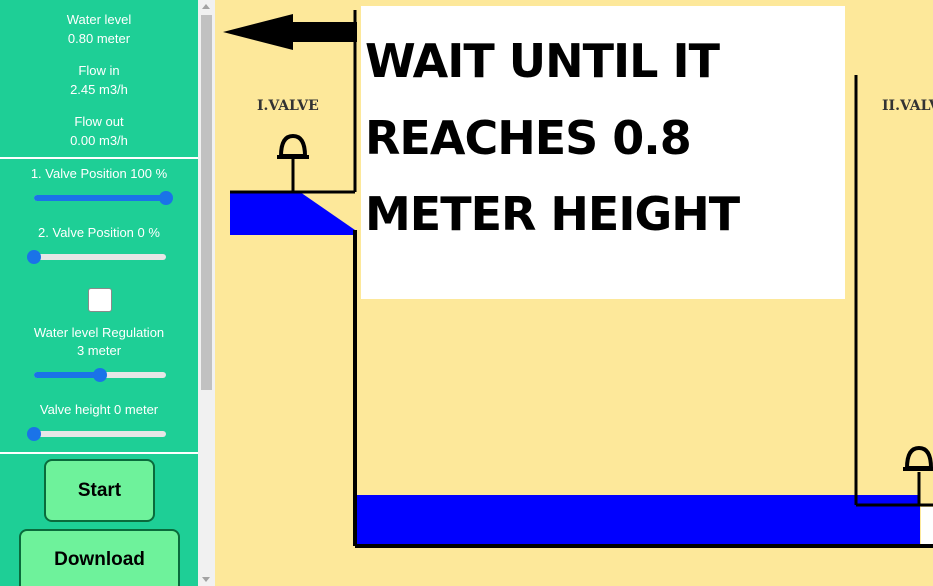 The width and height of the screenshot is (933, 586). What do you see at coordinates (99, 232) in the screenshot?
I see `valve2-position-label: 2. Valve Position 0 %` at bounding box center [99, 232].